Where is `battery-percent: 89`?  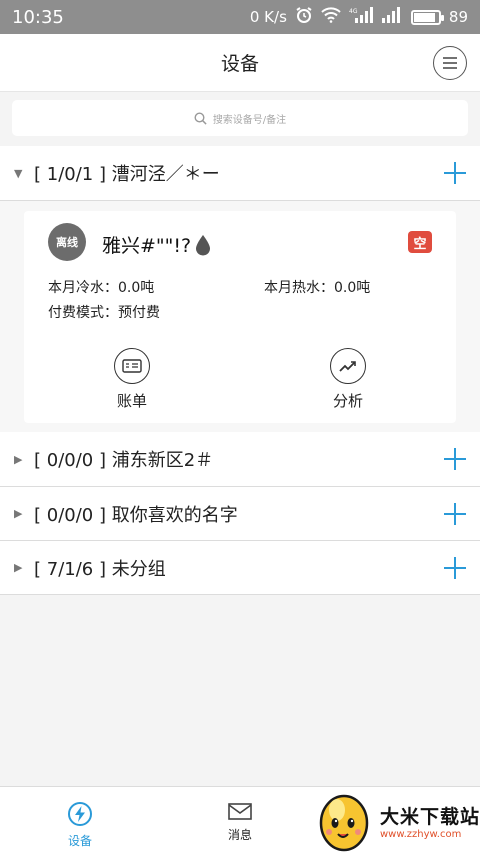 battery-percent: 89 is located at coordinates (458, 17).